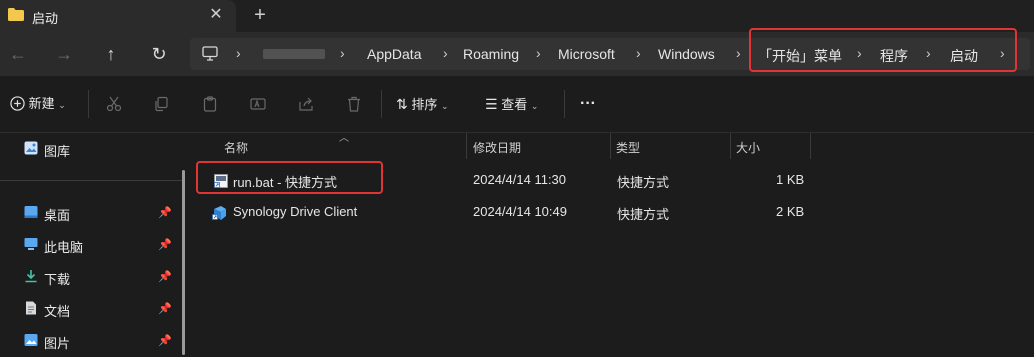 This screenshot has width=1034, height=357. What do you see at coordinates (31, 340) in the screenshot?
I see `pictures-icon` at bounding box center [31, 340].